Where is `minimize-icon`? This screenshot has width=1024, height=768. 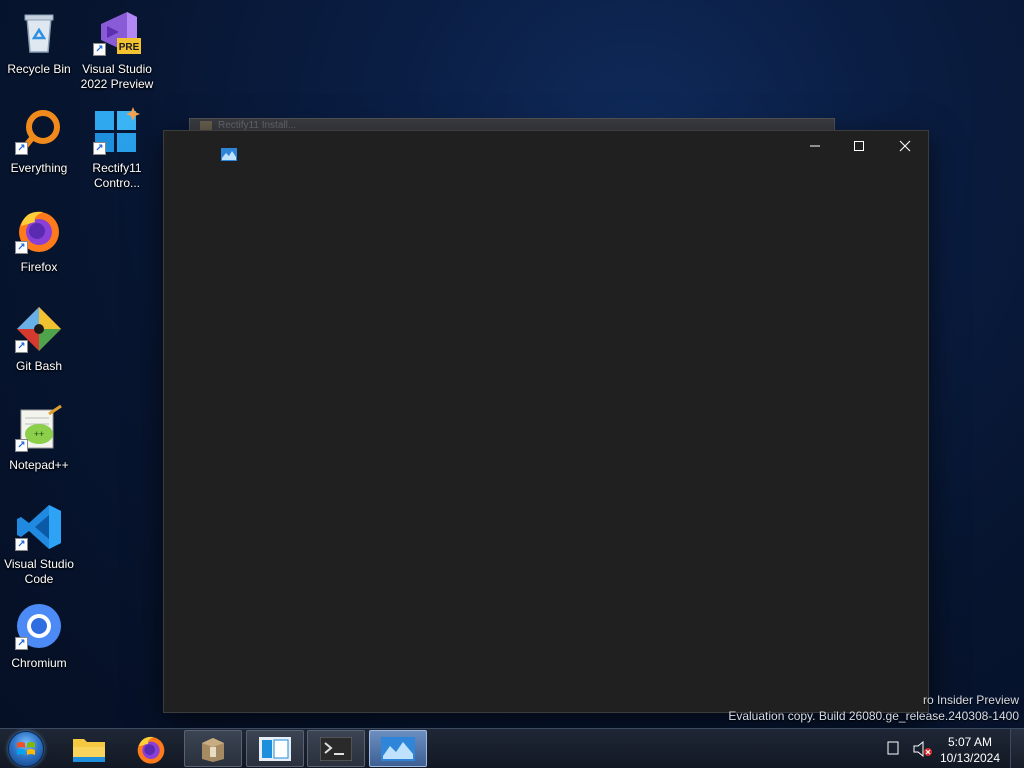 minimize-icon is located at coordinates (815, 146).